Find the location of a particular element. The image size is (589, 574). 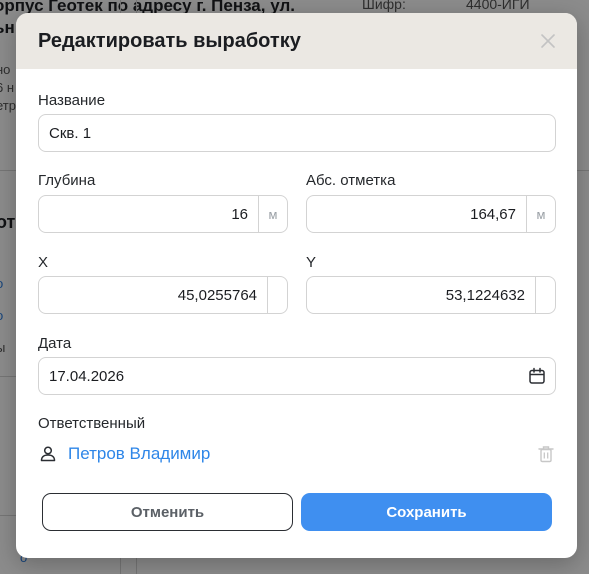

y-value: 53,1224632 is located at coordinates (485, 295).